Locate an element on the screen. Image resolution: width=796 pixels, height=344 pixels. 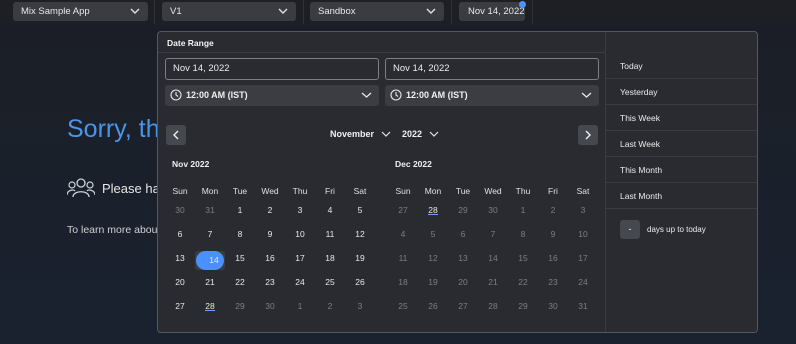
month-picker: November is located at coordinates (360, 134).